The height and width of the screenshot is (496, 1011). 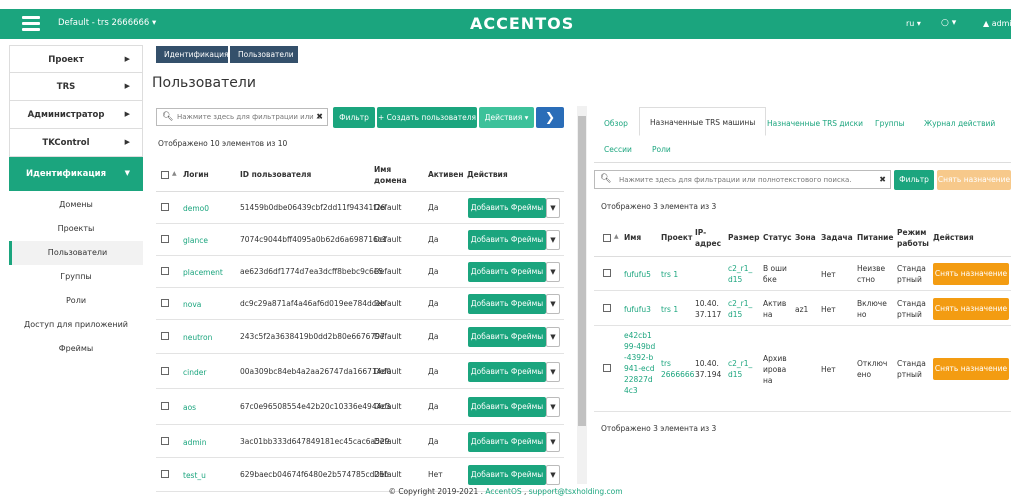 What do you see at coordinates (777, 237) in the screenshot?
I see `col-status: Статус` at bounding box center [777, 237].